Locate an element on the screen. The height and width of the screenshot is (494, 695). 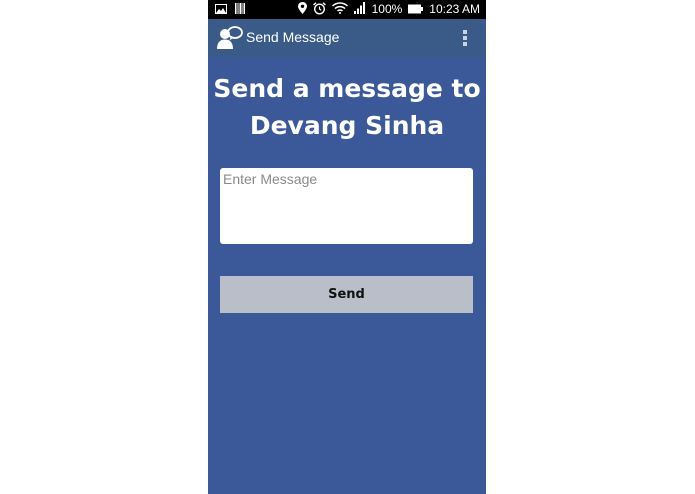
status-bar-right-icons: 100% 10:23 AM is located at coordinates (388, 9).